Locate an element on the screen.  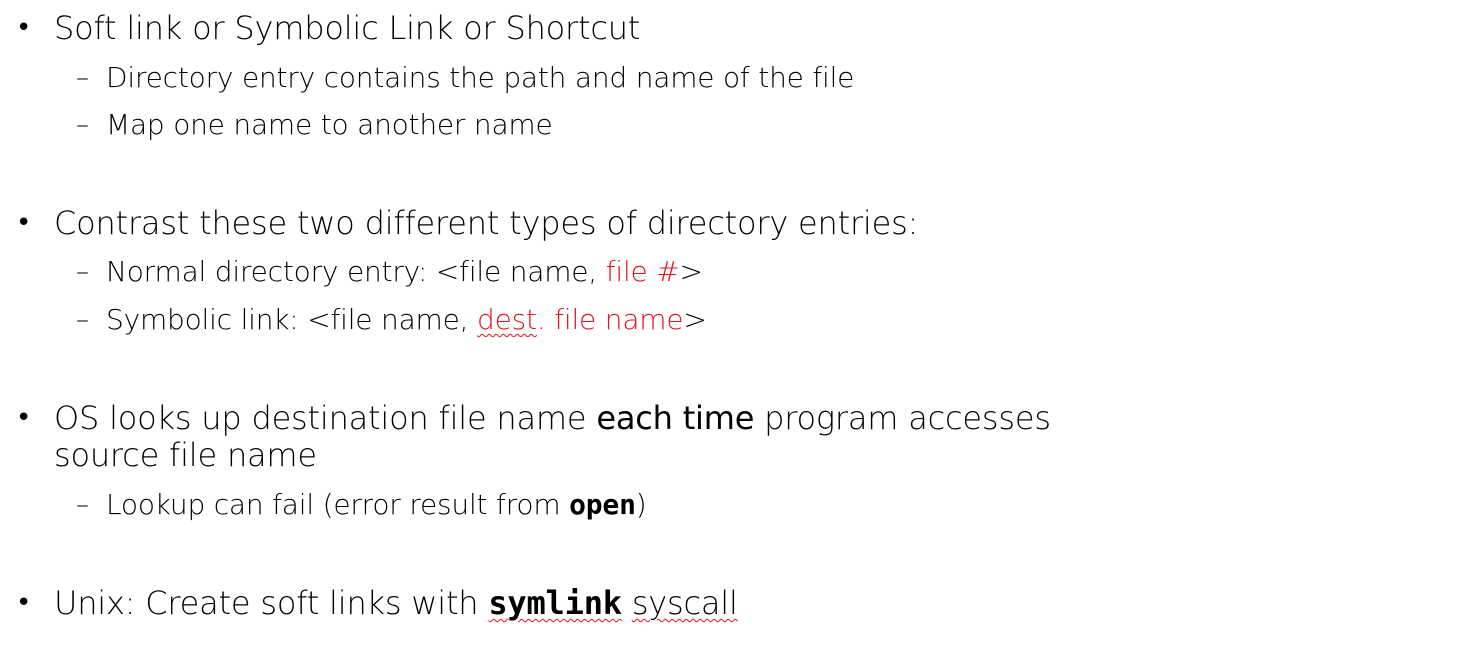
symlink-entry-suffix: > is located at coordinates (695, 319).